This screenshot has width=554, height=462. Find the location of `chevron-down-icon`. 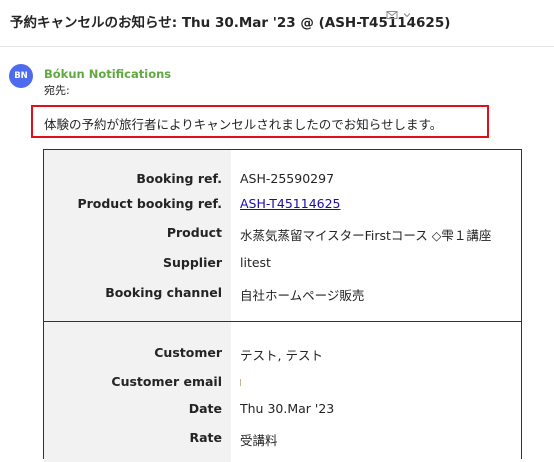

chevron-down-icon is located at coordinates (407, 15).